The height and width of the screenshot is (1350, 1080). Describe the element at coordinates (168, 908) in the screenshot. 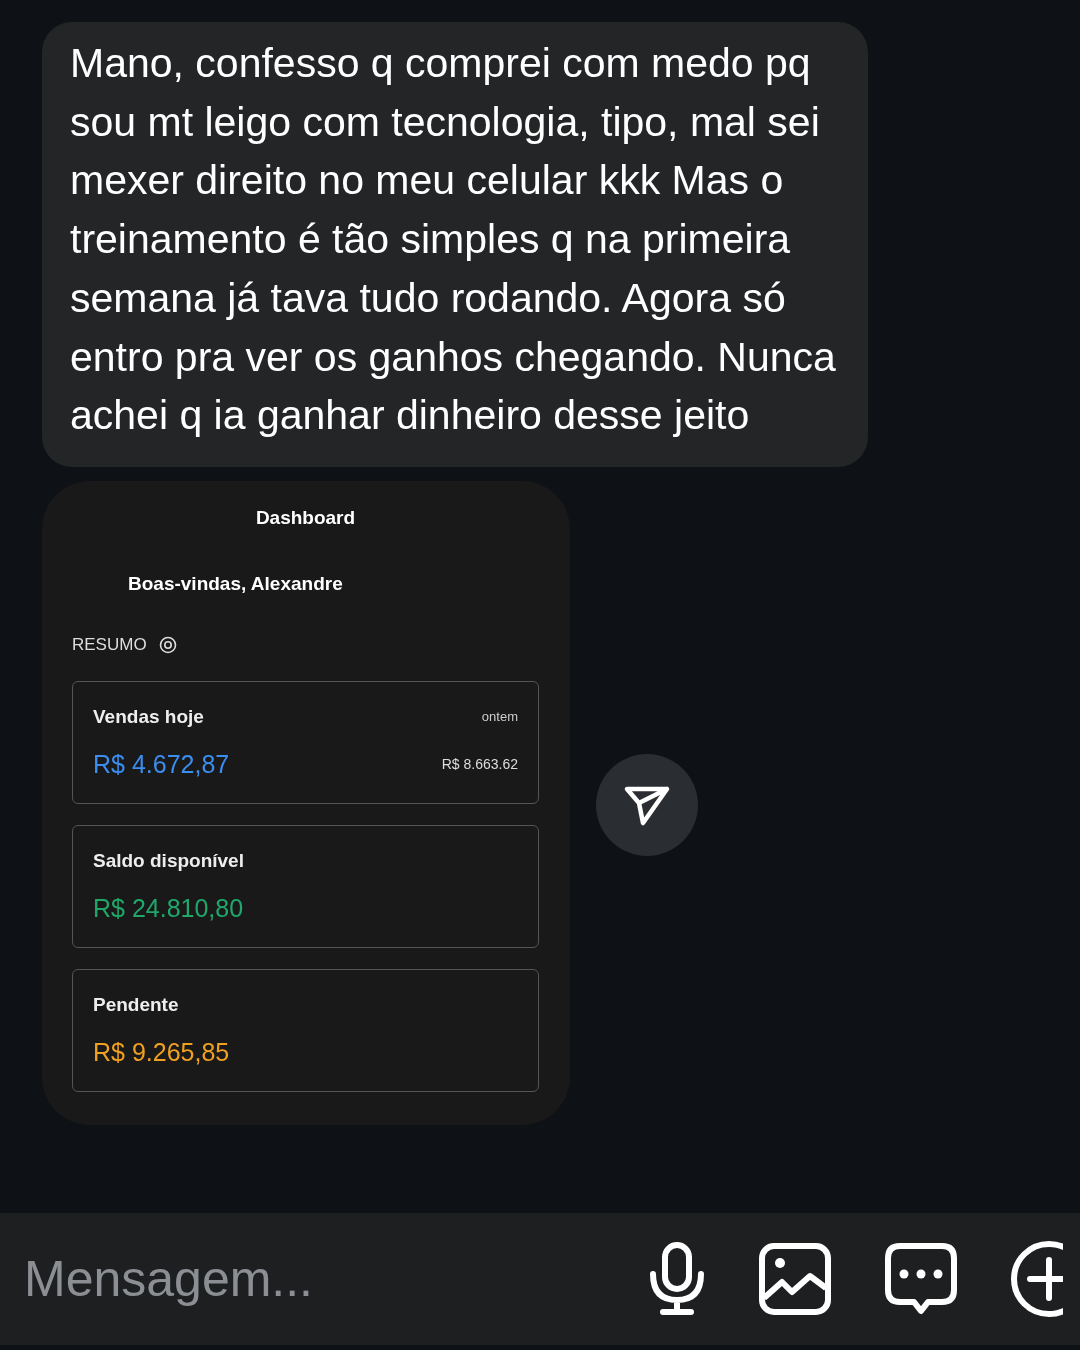

I see `card-value: R$ 24.810,80` at that location.